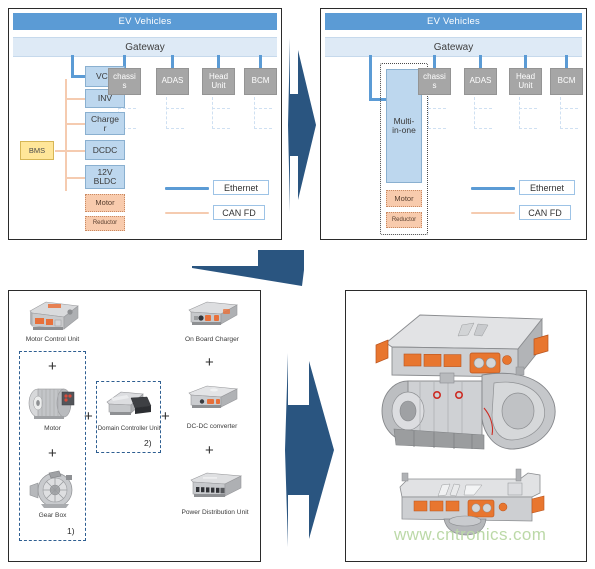  What do you see at coordinates (468, 383) in the screenshot?
I see `integrated-drive-unit-render` at bounding box center [468, 383].